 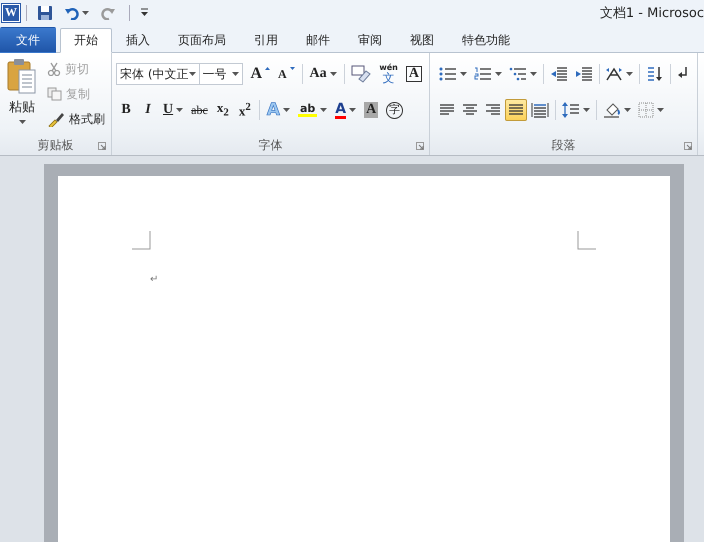 What do you see at coordinates (370, 40) in the screenshot?
I see `ribbon-tab: 审阅` at bounding box center [370, 40].